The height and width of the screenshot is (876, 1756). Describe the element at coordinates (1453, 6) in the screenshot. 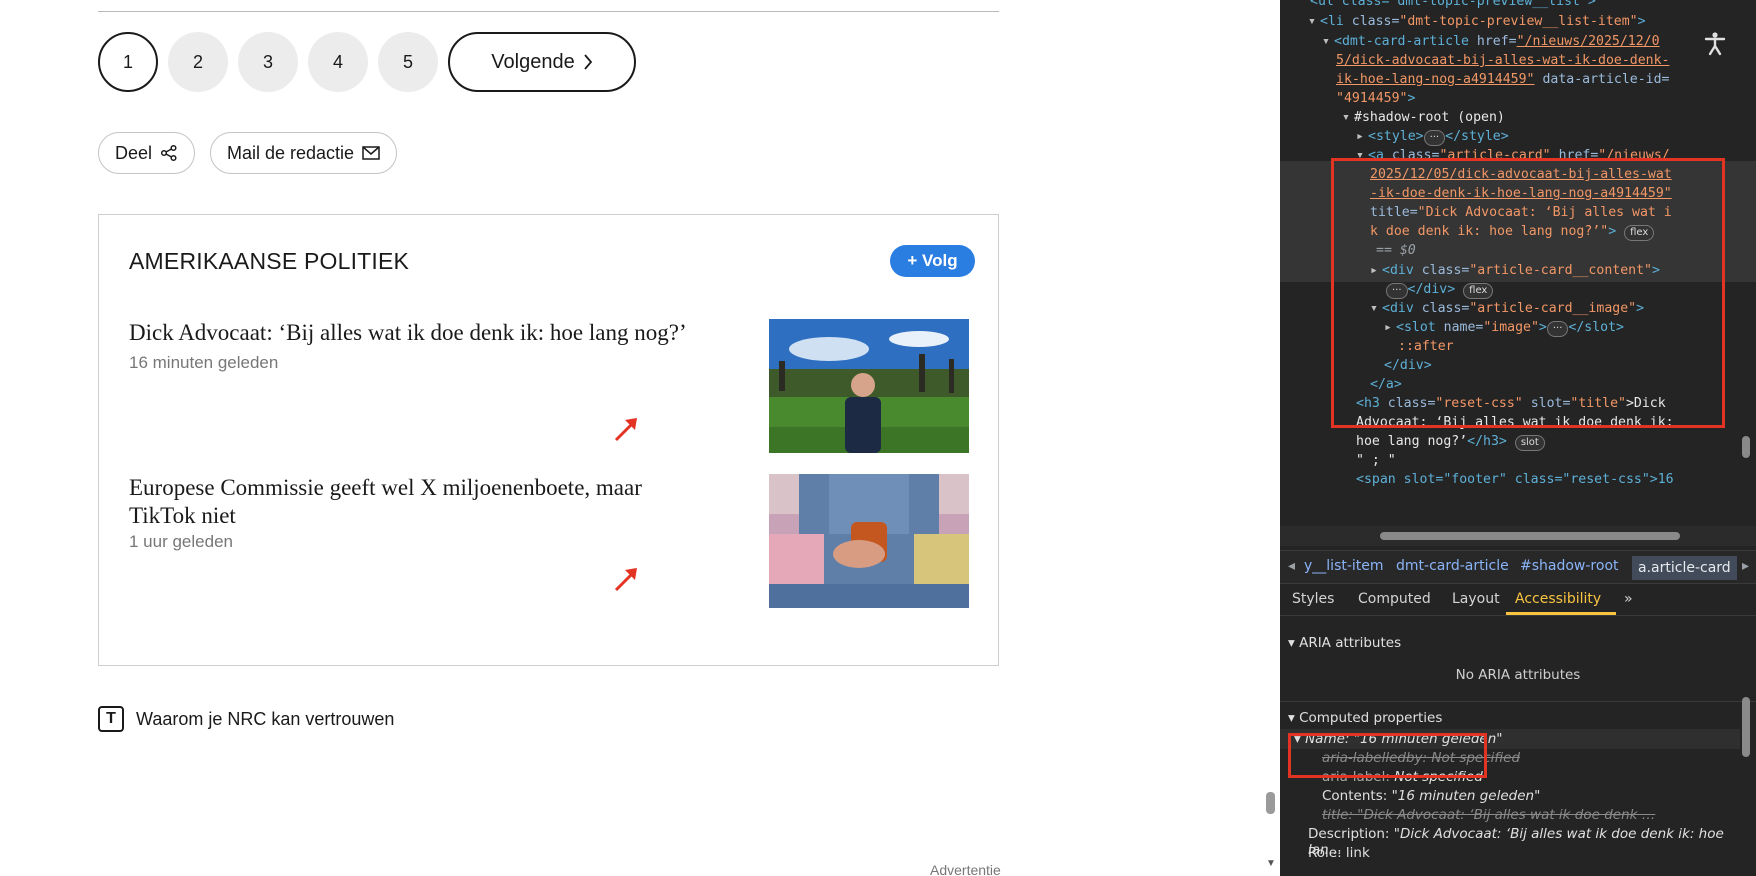

I see `dom-node: <ul class="dmt-topic-preview__list">` at that location.